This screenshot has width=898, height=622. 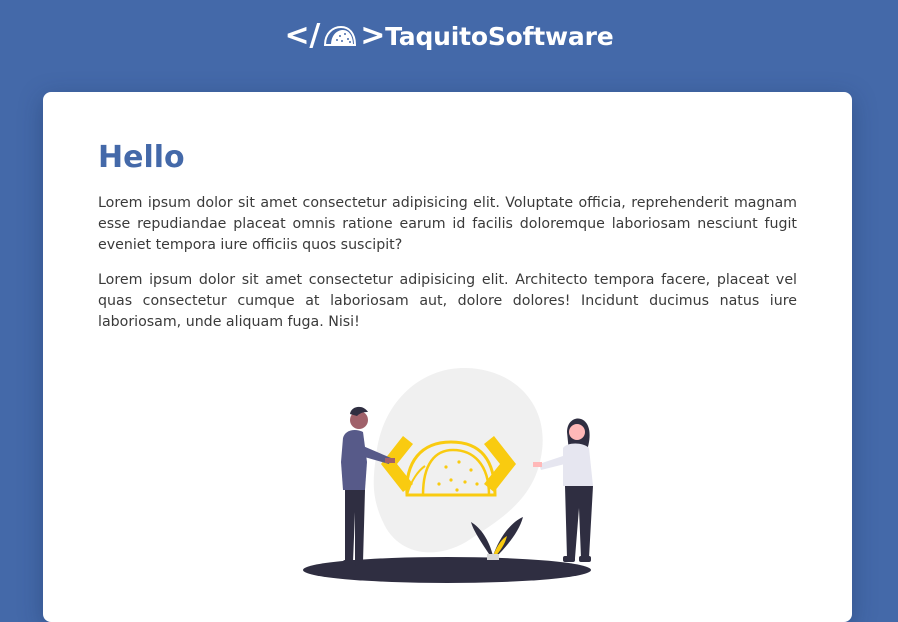 I want to click on brand-open-bracket: </, so click(x=302, y=35).